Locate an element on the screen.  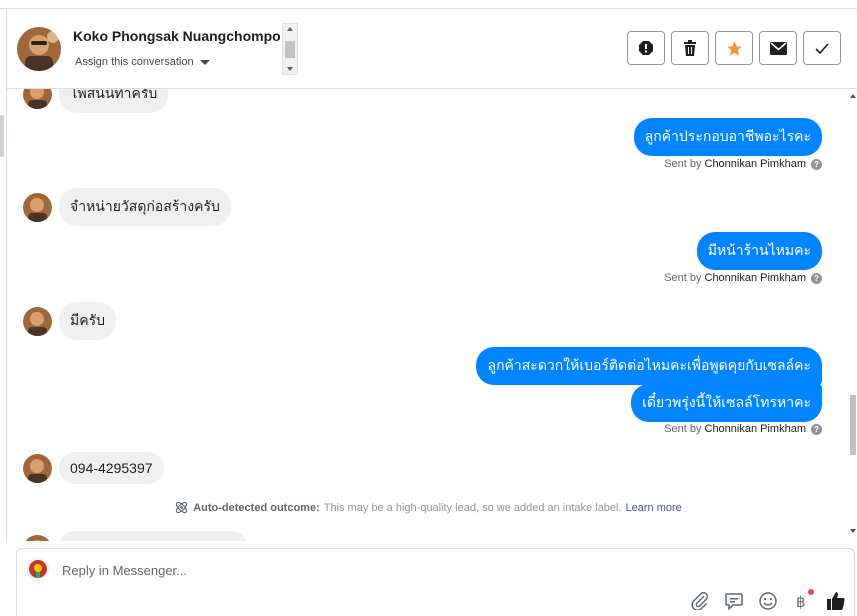
contact-name: Koko Phongsak Nuangchompoo is located at coordinates (177, 36).